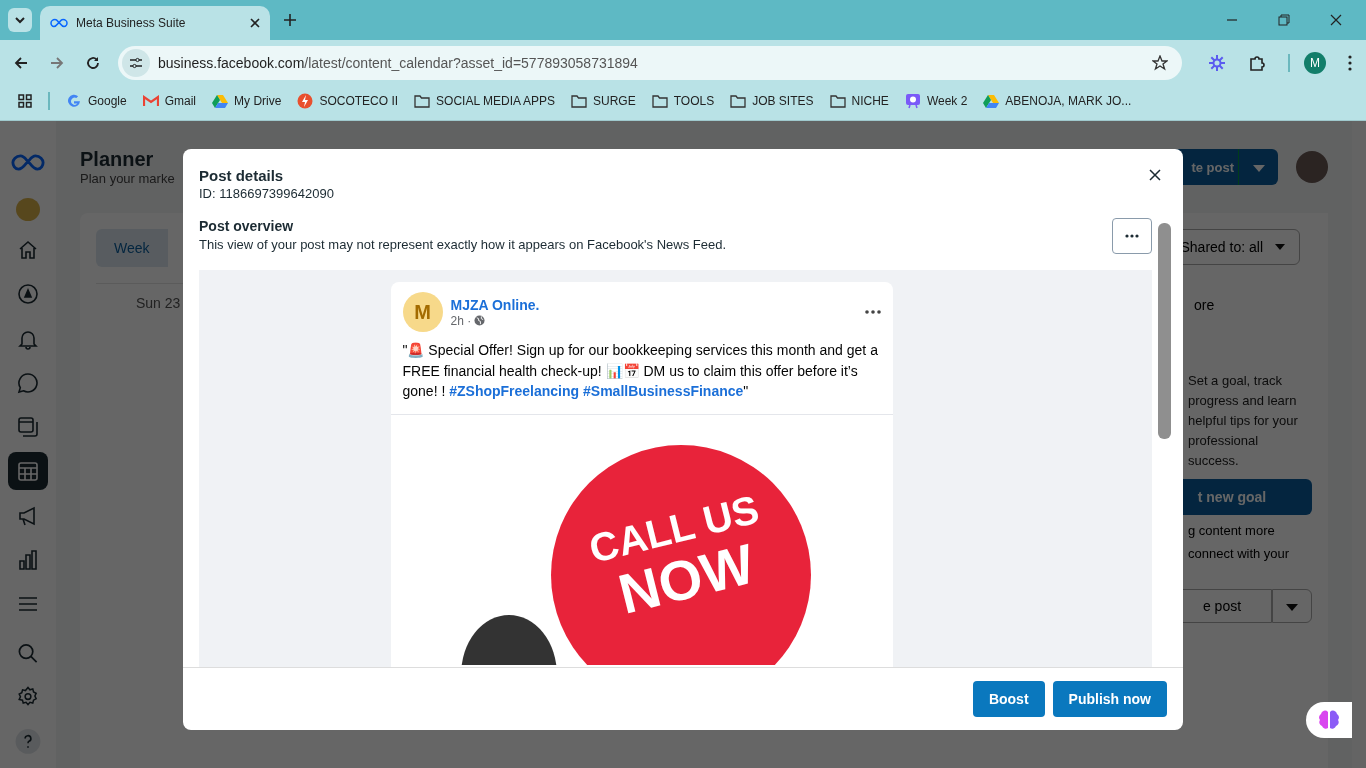 Image resolution: width=1366 pixels, height=768 pixels. What do you see at coordinates (663, 391) in the screenshot?
I see `hashtag-link: #SmallBusinessFinance` at bounding box center [663, 391].